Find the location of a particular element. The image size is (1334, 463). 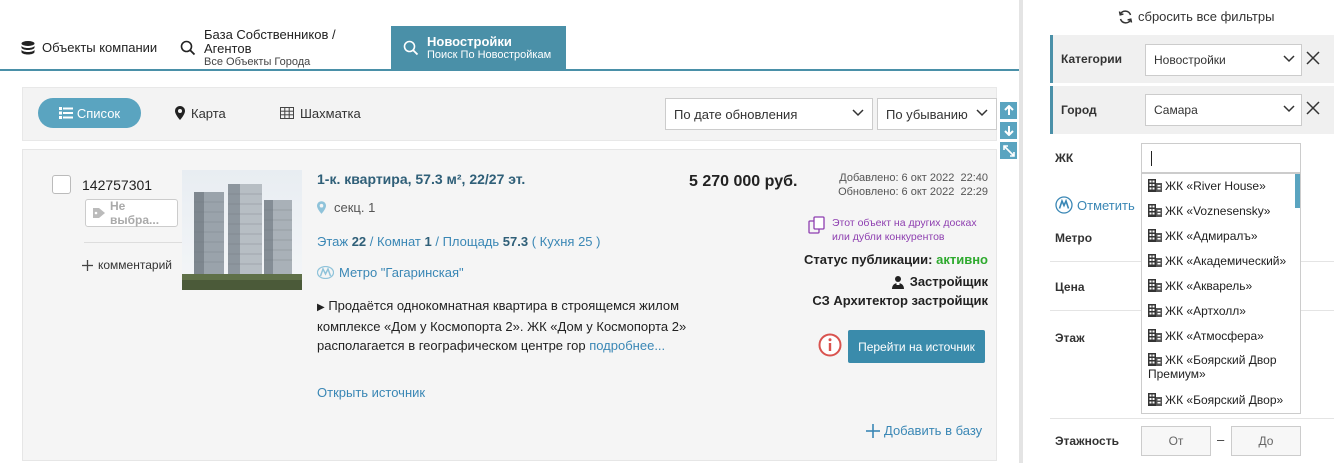

tab-new-buildings: Новостройки Поиск По Новостройкам is located at coordinates (478, 48).